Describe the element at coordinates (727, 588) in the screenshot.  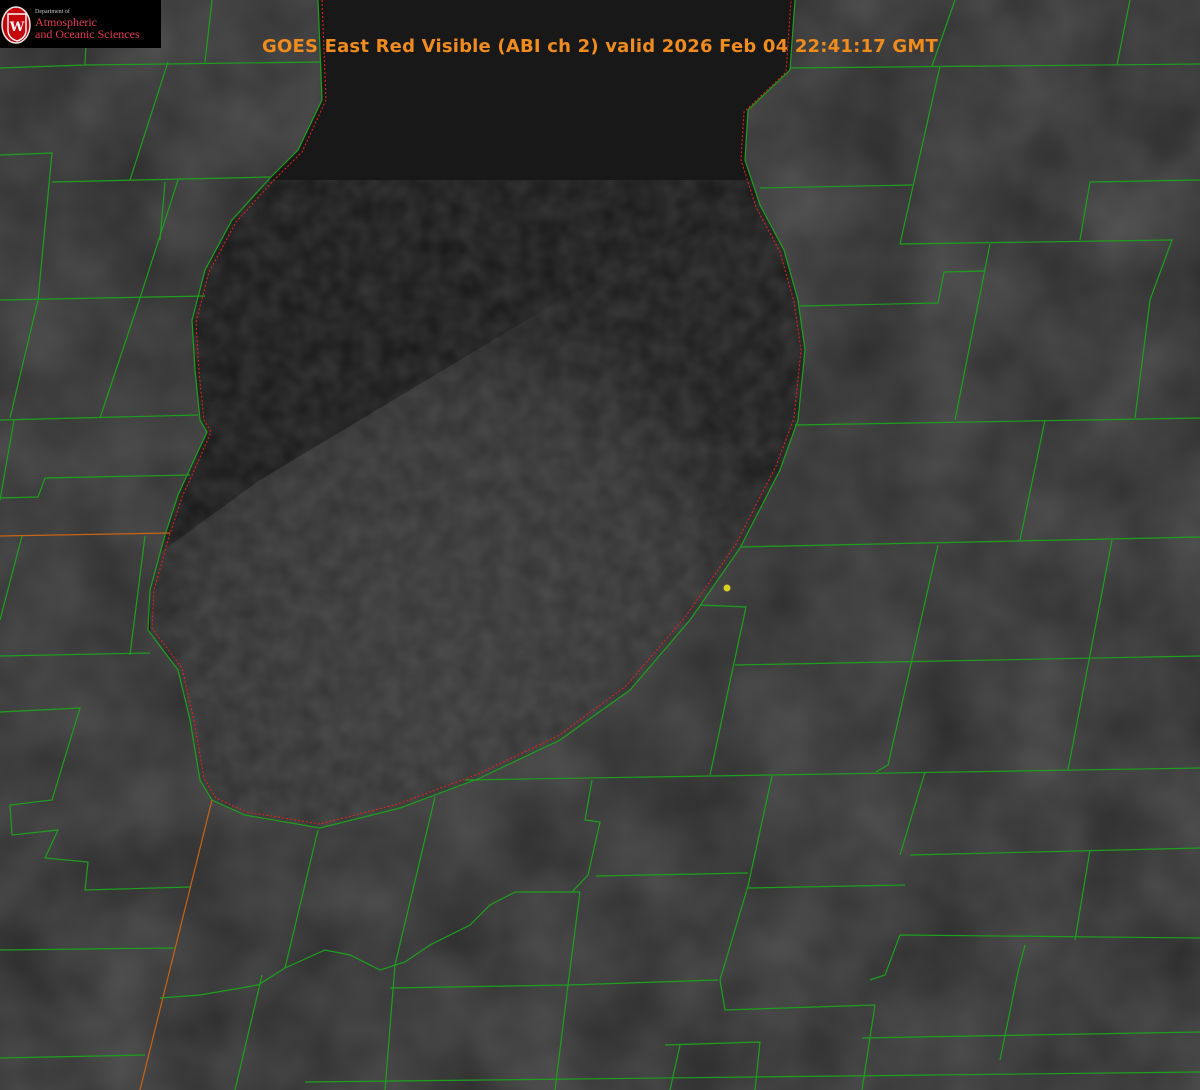
I see `station-marker` at that location.